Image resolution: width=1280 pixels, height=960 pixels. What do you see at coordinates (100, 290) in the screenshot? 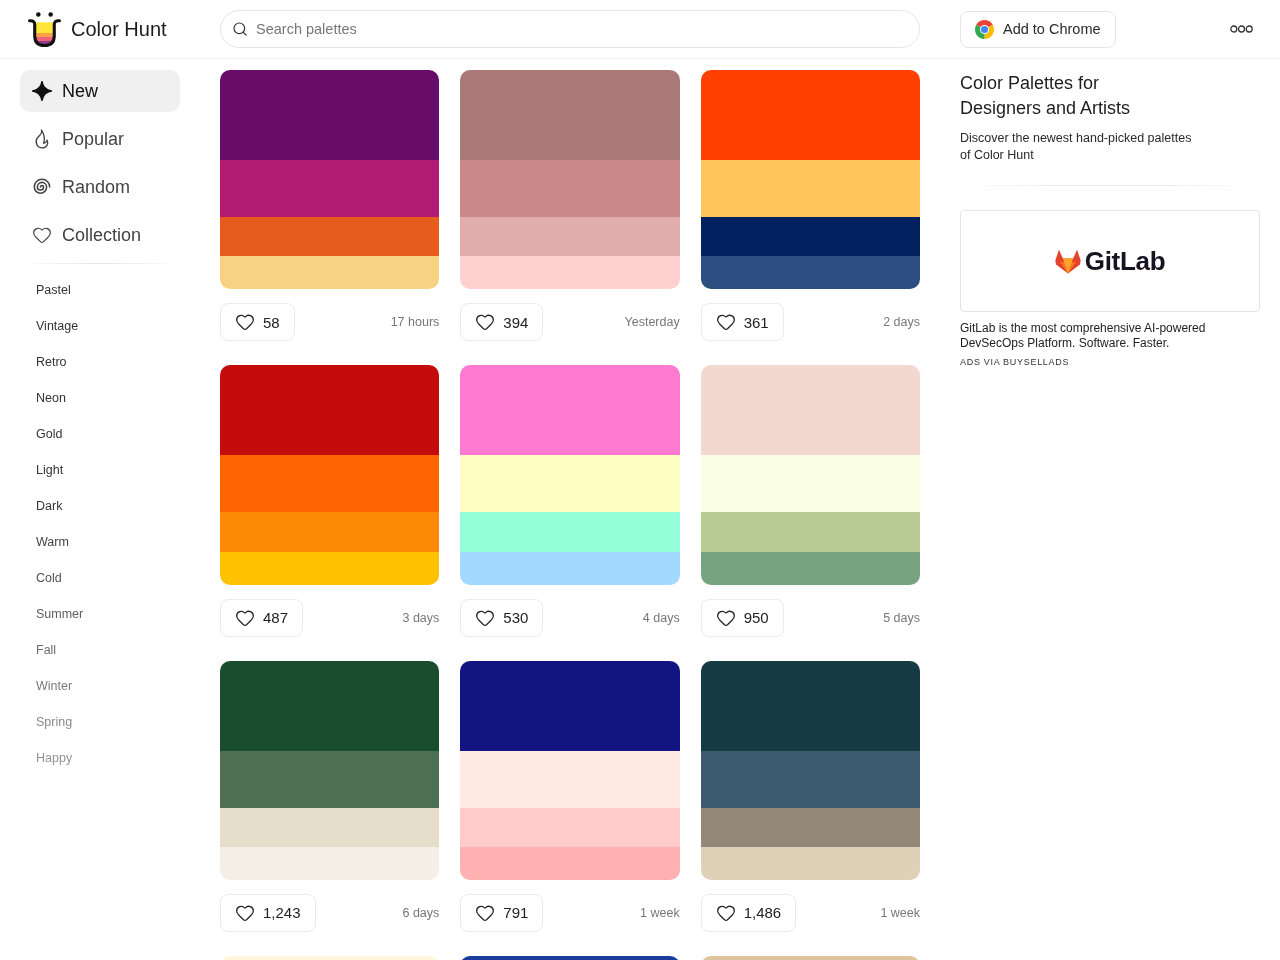
I see `tag-link: Pastel` at bounding box center [100, 290].